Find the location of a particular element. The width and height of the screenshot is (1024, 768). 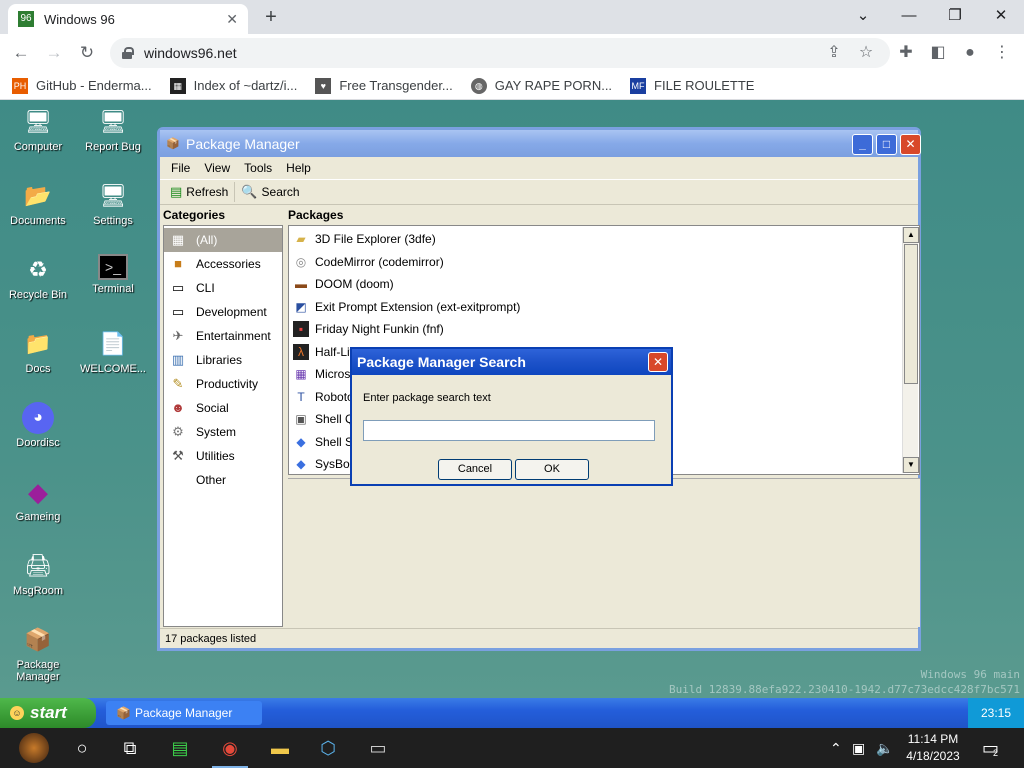

category-label: Development is located at coordinates (231, 312).